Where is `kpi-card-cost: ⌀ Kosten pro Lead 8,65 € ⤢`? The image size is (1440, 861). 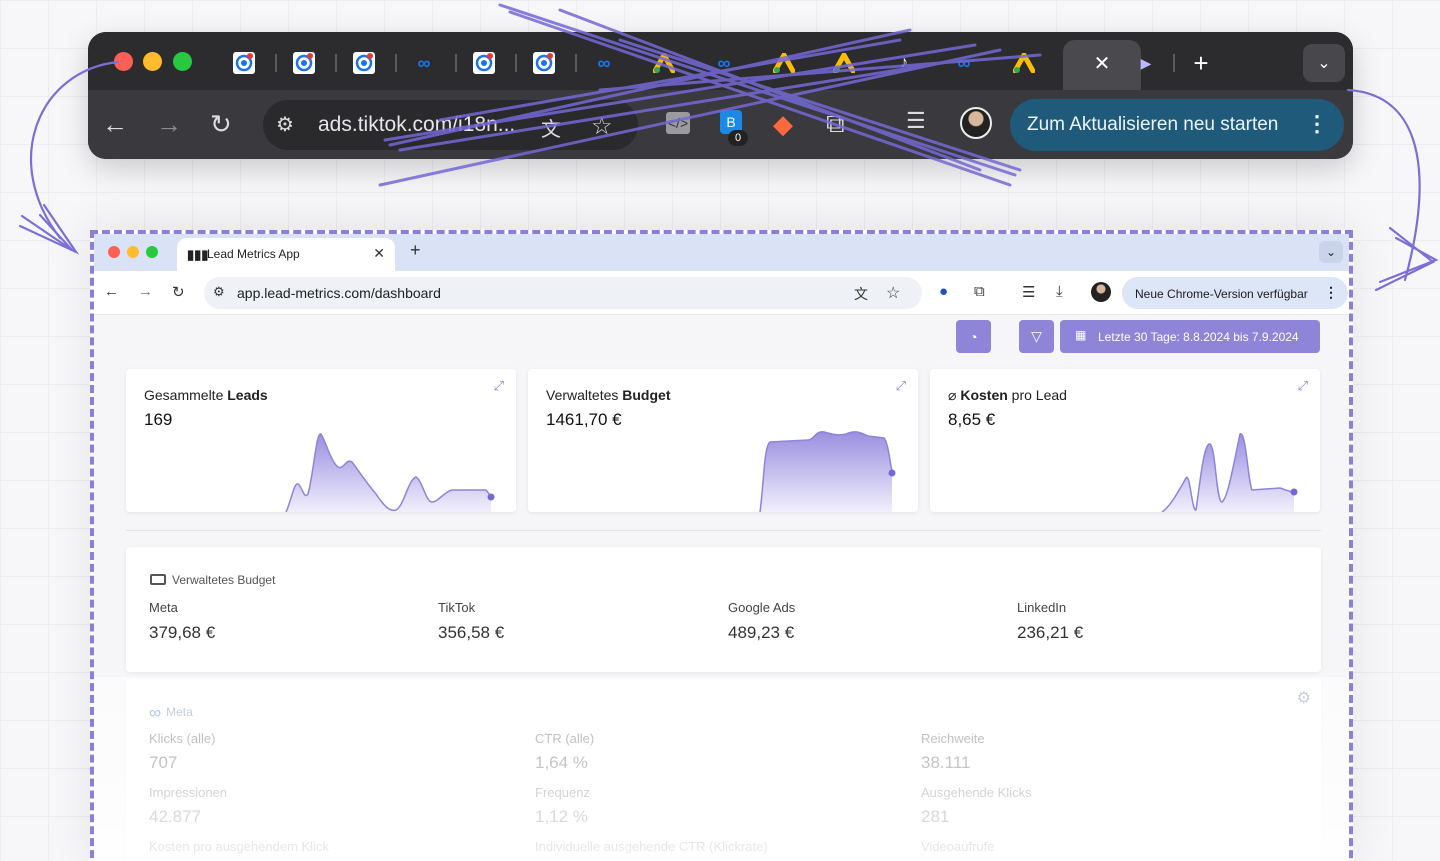
kpi-card-cost: ⌀ Kosten pro Lead 8,65 € ⤢ is located at coordinates (1125, 440).